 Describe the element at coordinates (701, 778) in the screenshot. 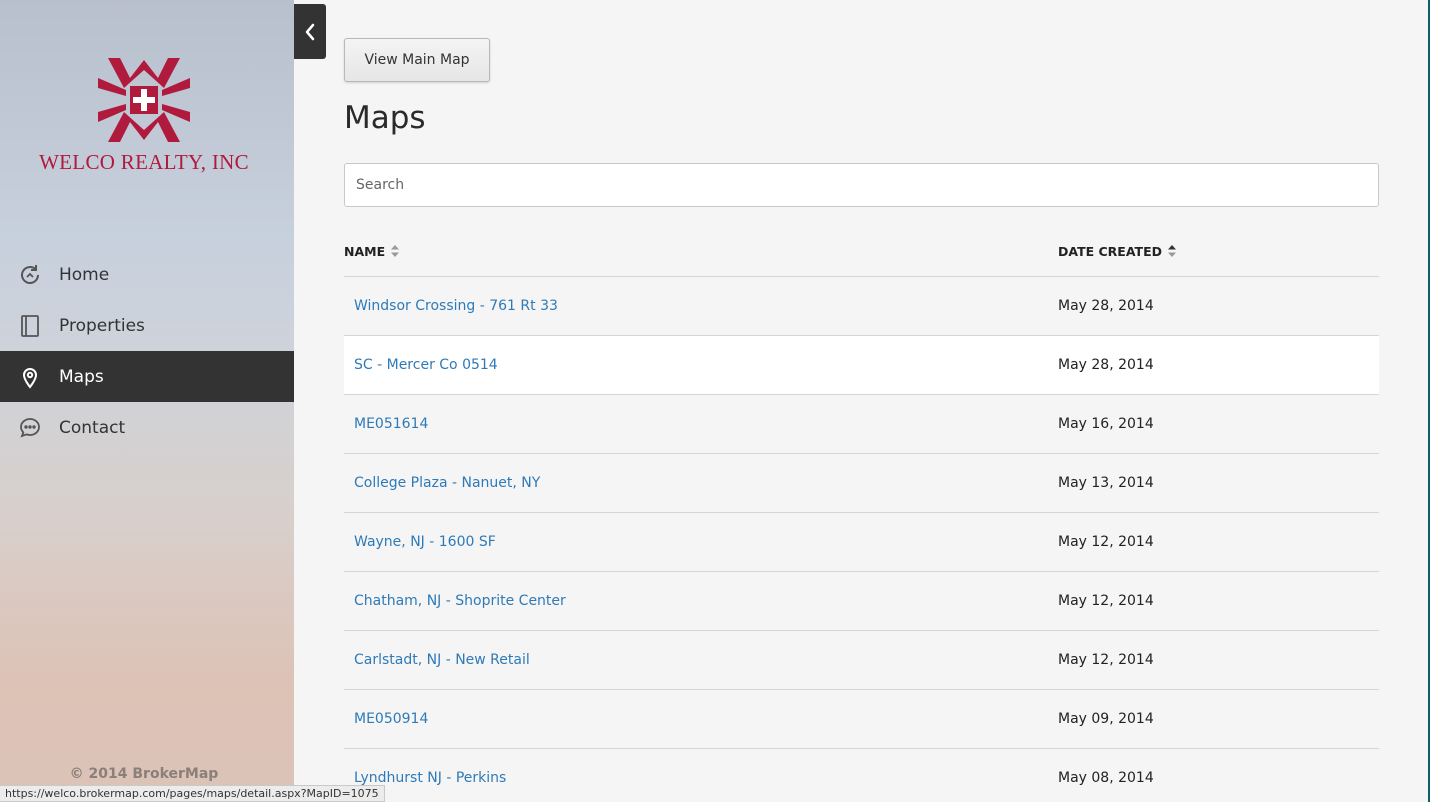

I see `map-name-link: Lyndhurst NJ - Perkins` at that location.